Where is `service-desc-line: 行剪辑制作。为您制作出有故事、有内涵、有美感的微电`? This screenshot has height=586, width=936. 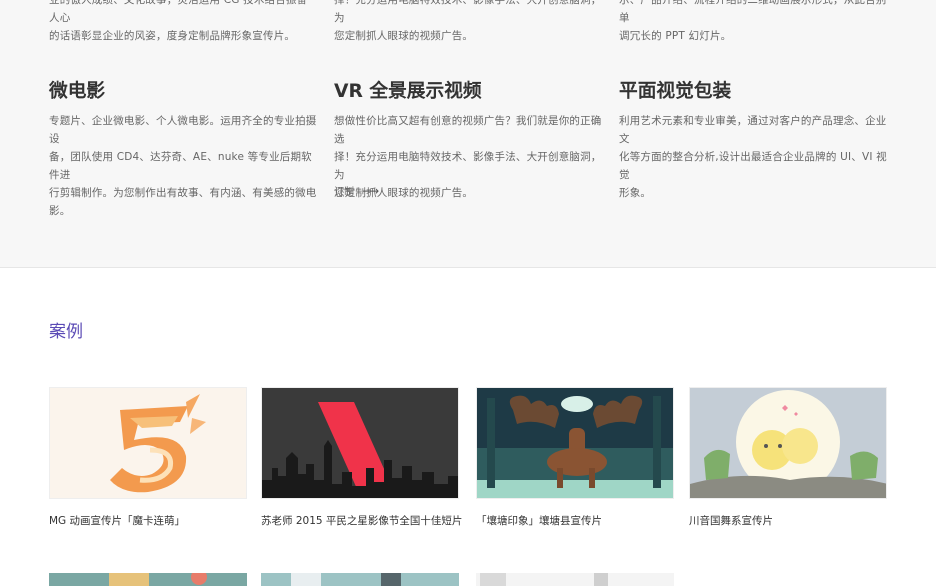 service-desc-line: 行剪辑制作。为您制作出有故事、有内涵、有美感的微电 is located at coordinates (183, 193).